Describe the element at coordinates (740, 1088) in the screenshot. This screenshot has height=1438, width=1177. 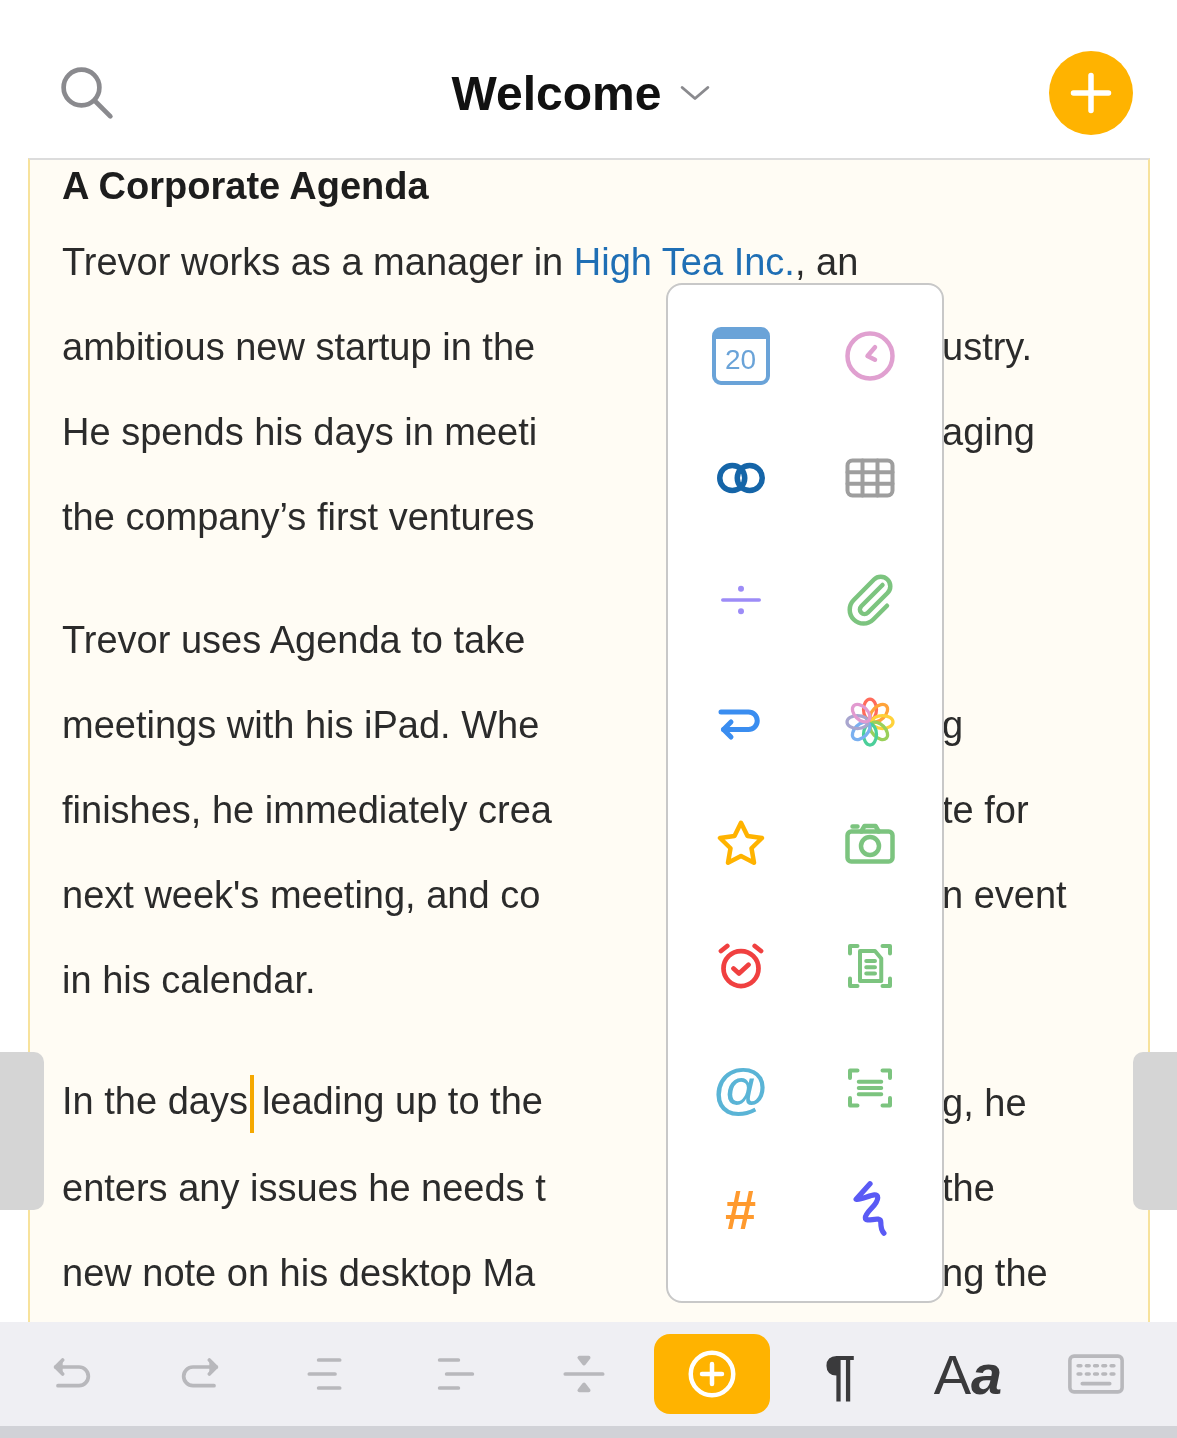
I see `at-sign: @` at that location.